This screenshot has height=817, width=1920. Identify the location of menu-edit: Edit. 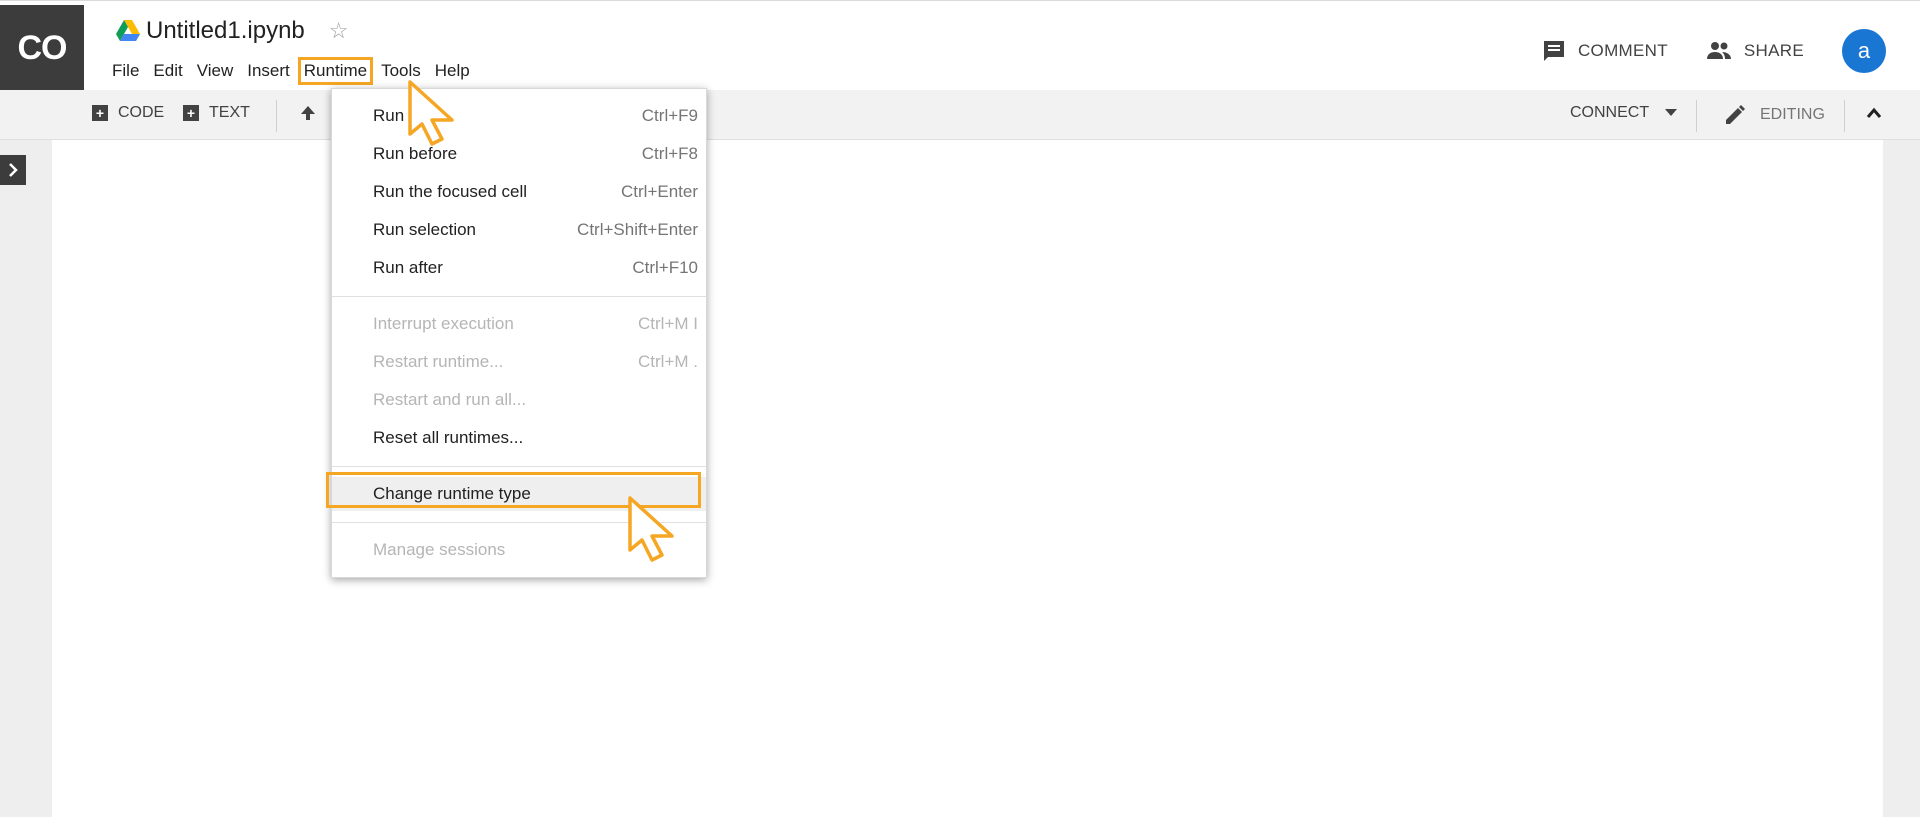
(167, 71).